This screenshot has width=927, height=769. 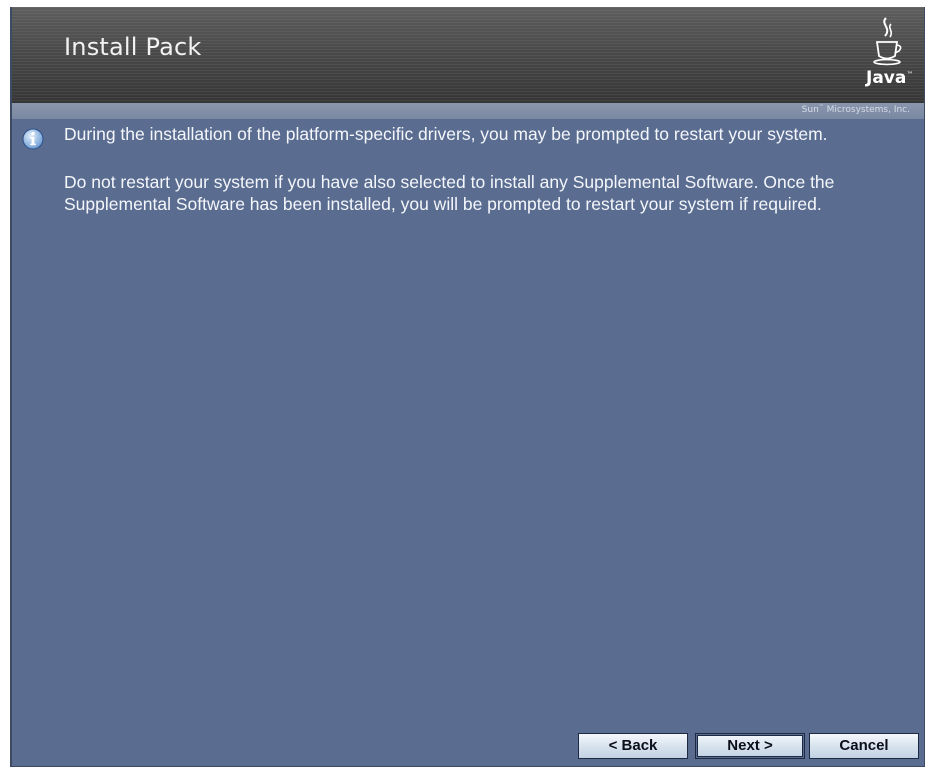 I want to click on info-icon, so click(x=33, y=139).